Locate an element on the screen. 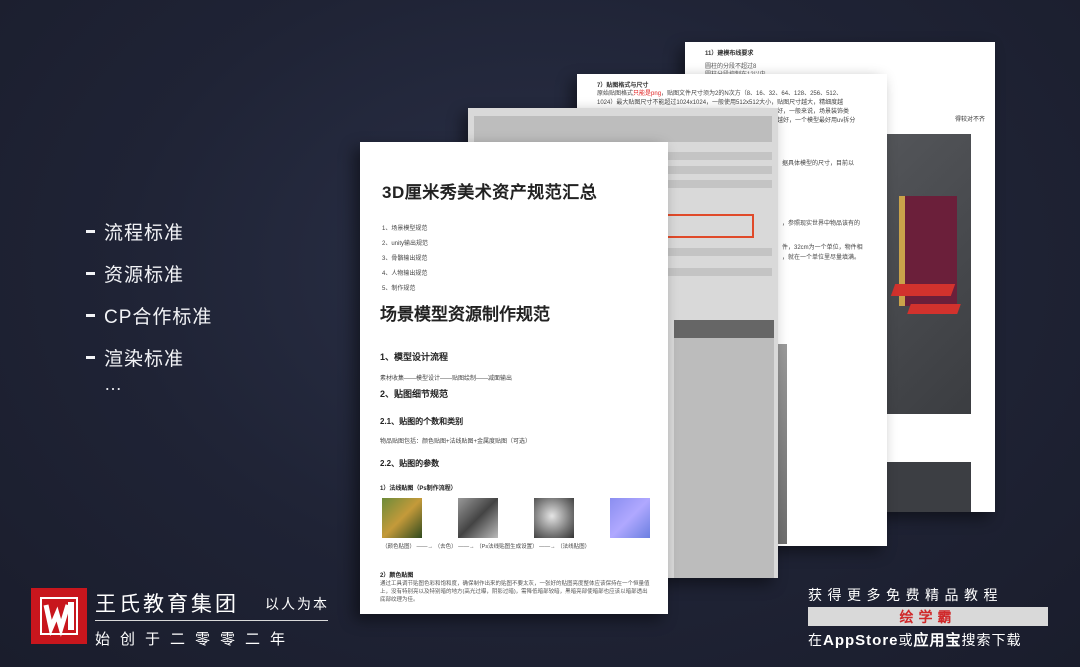 This screenshot has width=1080, height=667. page3-heading: 7）贴图格式与尺寸 is located at coordinates (623, 86).